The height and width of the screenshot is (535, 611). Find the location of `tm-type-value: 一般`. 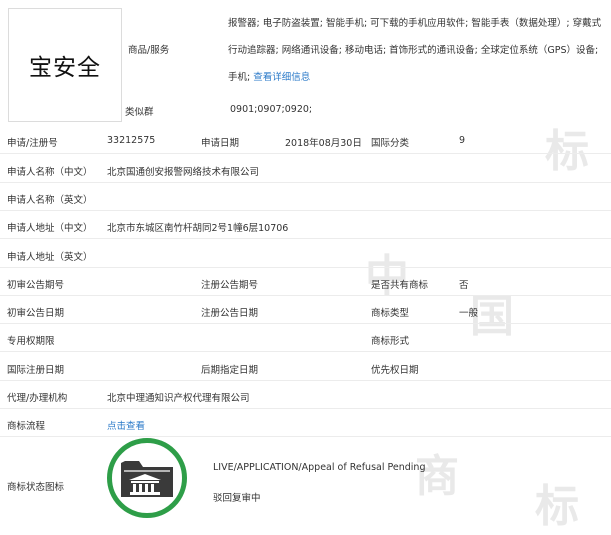

tm-type-value: 一般 is located at coordinates (469, 313).